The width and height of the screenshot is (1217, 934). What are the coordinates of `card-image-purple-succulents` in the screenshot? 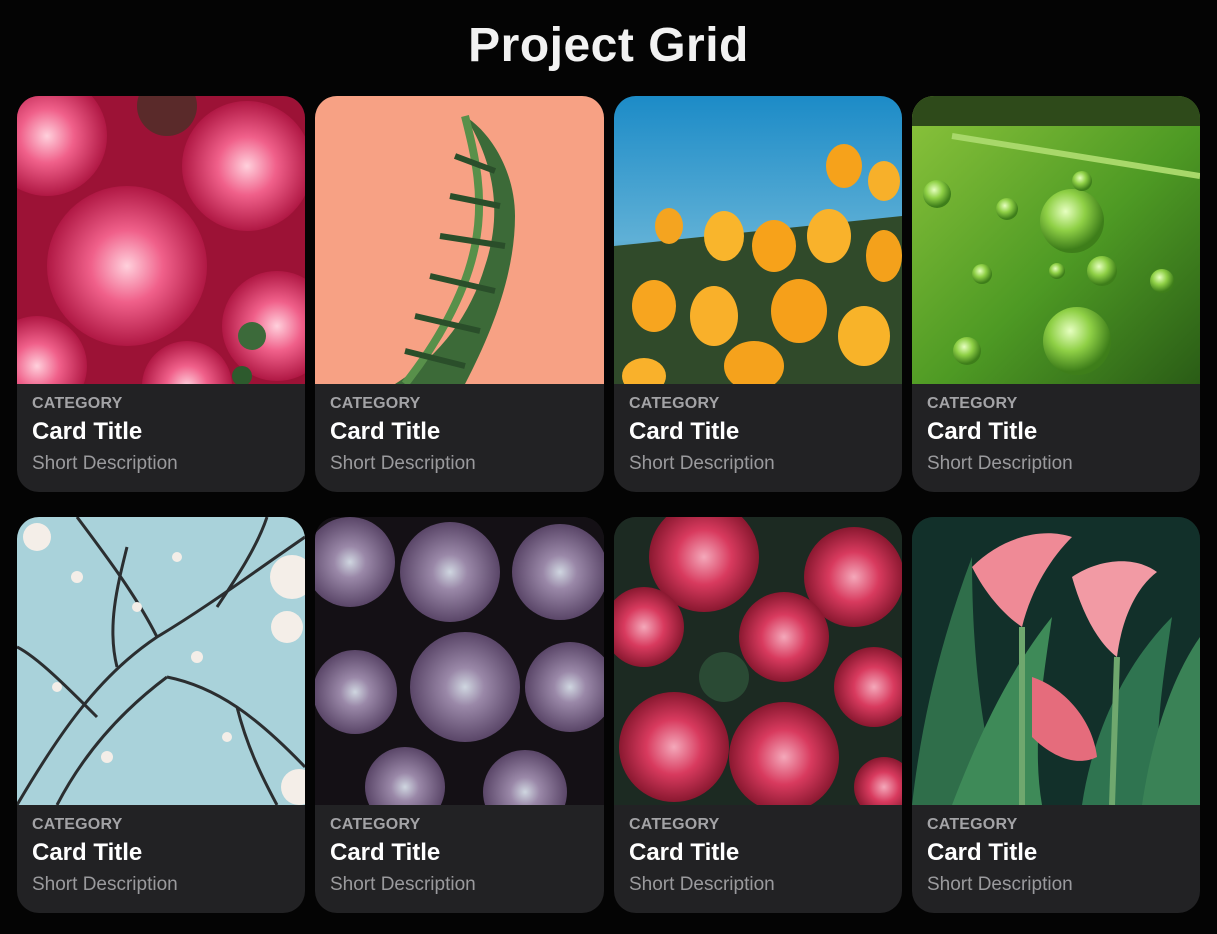 It's located at (459, 661).